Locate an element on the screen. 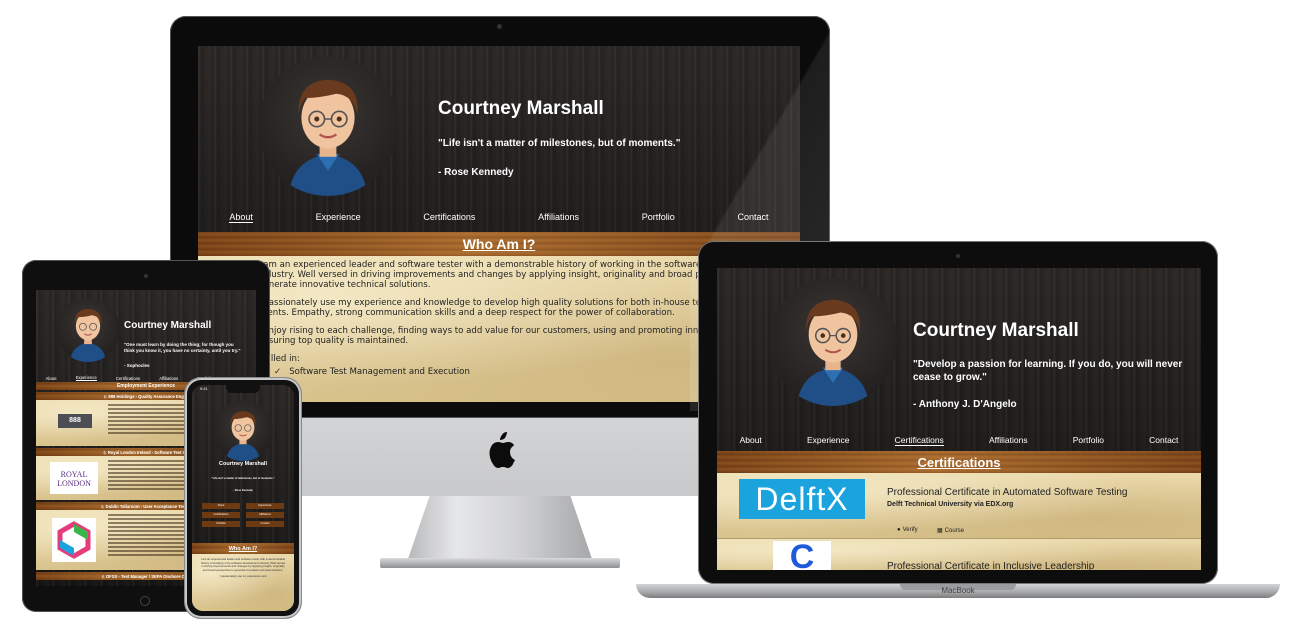  skill-label: Software Test Management and Execution is located at coordinates (379, 372).